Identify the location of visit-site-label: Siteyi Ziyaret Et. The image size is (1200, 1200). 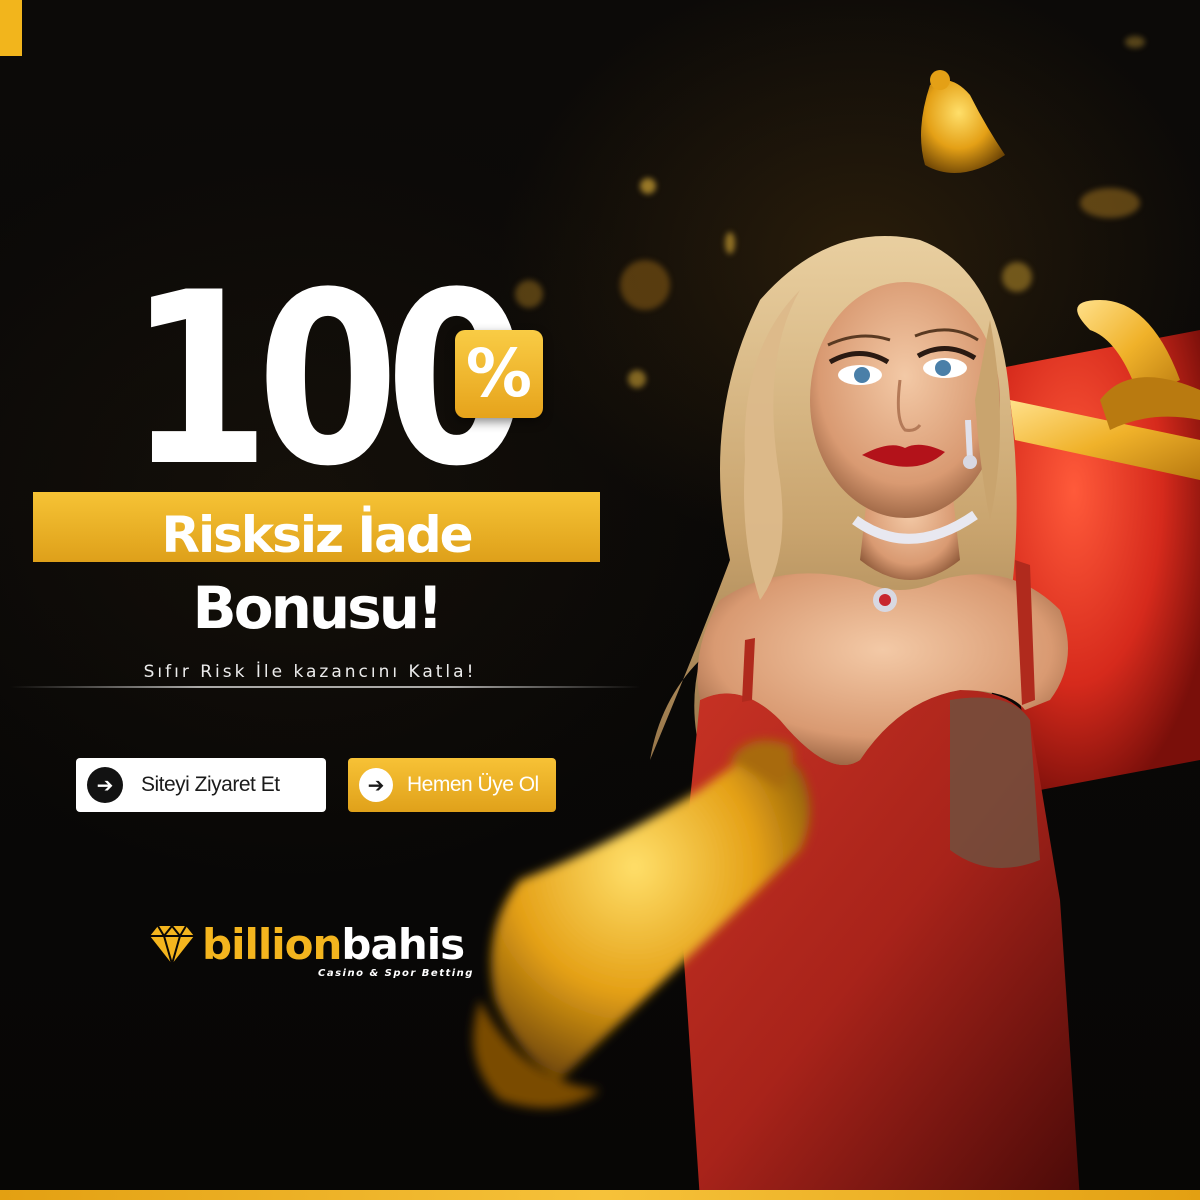
(210, 784).